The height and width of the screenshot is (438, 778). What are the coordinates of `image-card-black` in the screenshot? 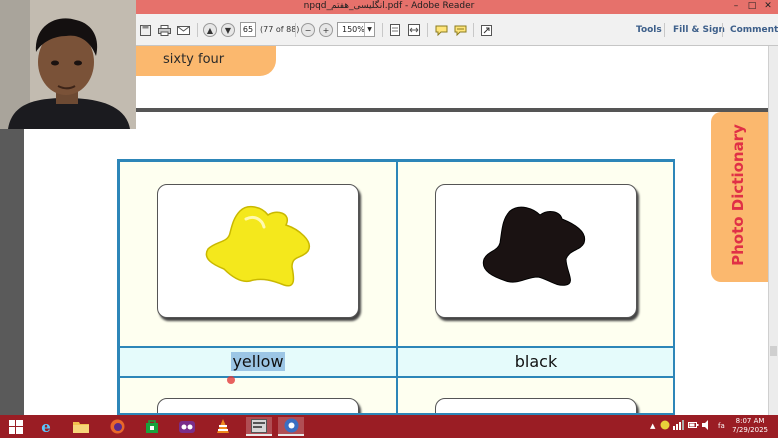 It's located at (536, 251).